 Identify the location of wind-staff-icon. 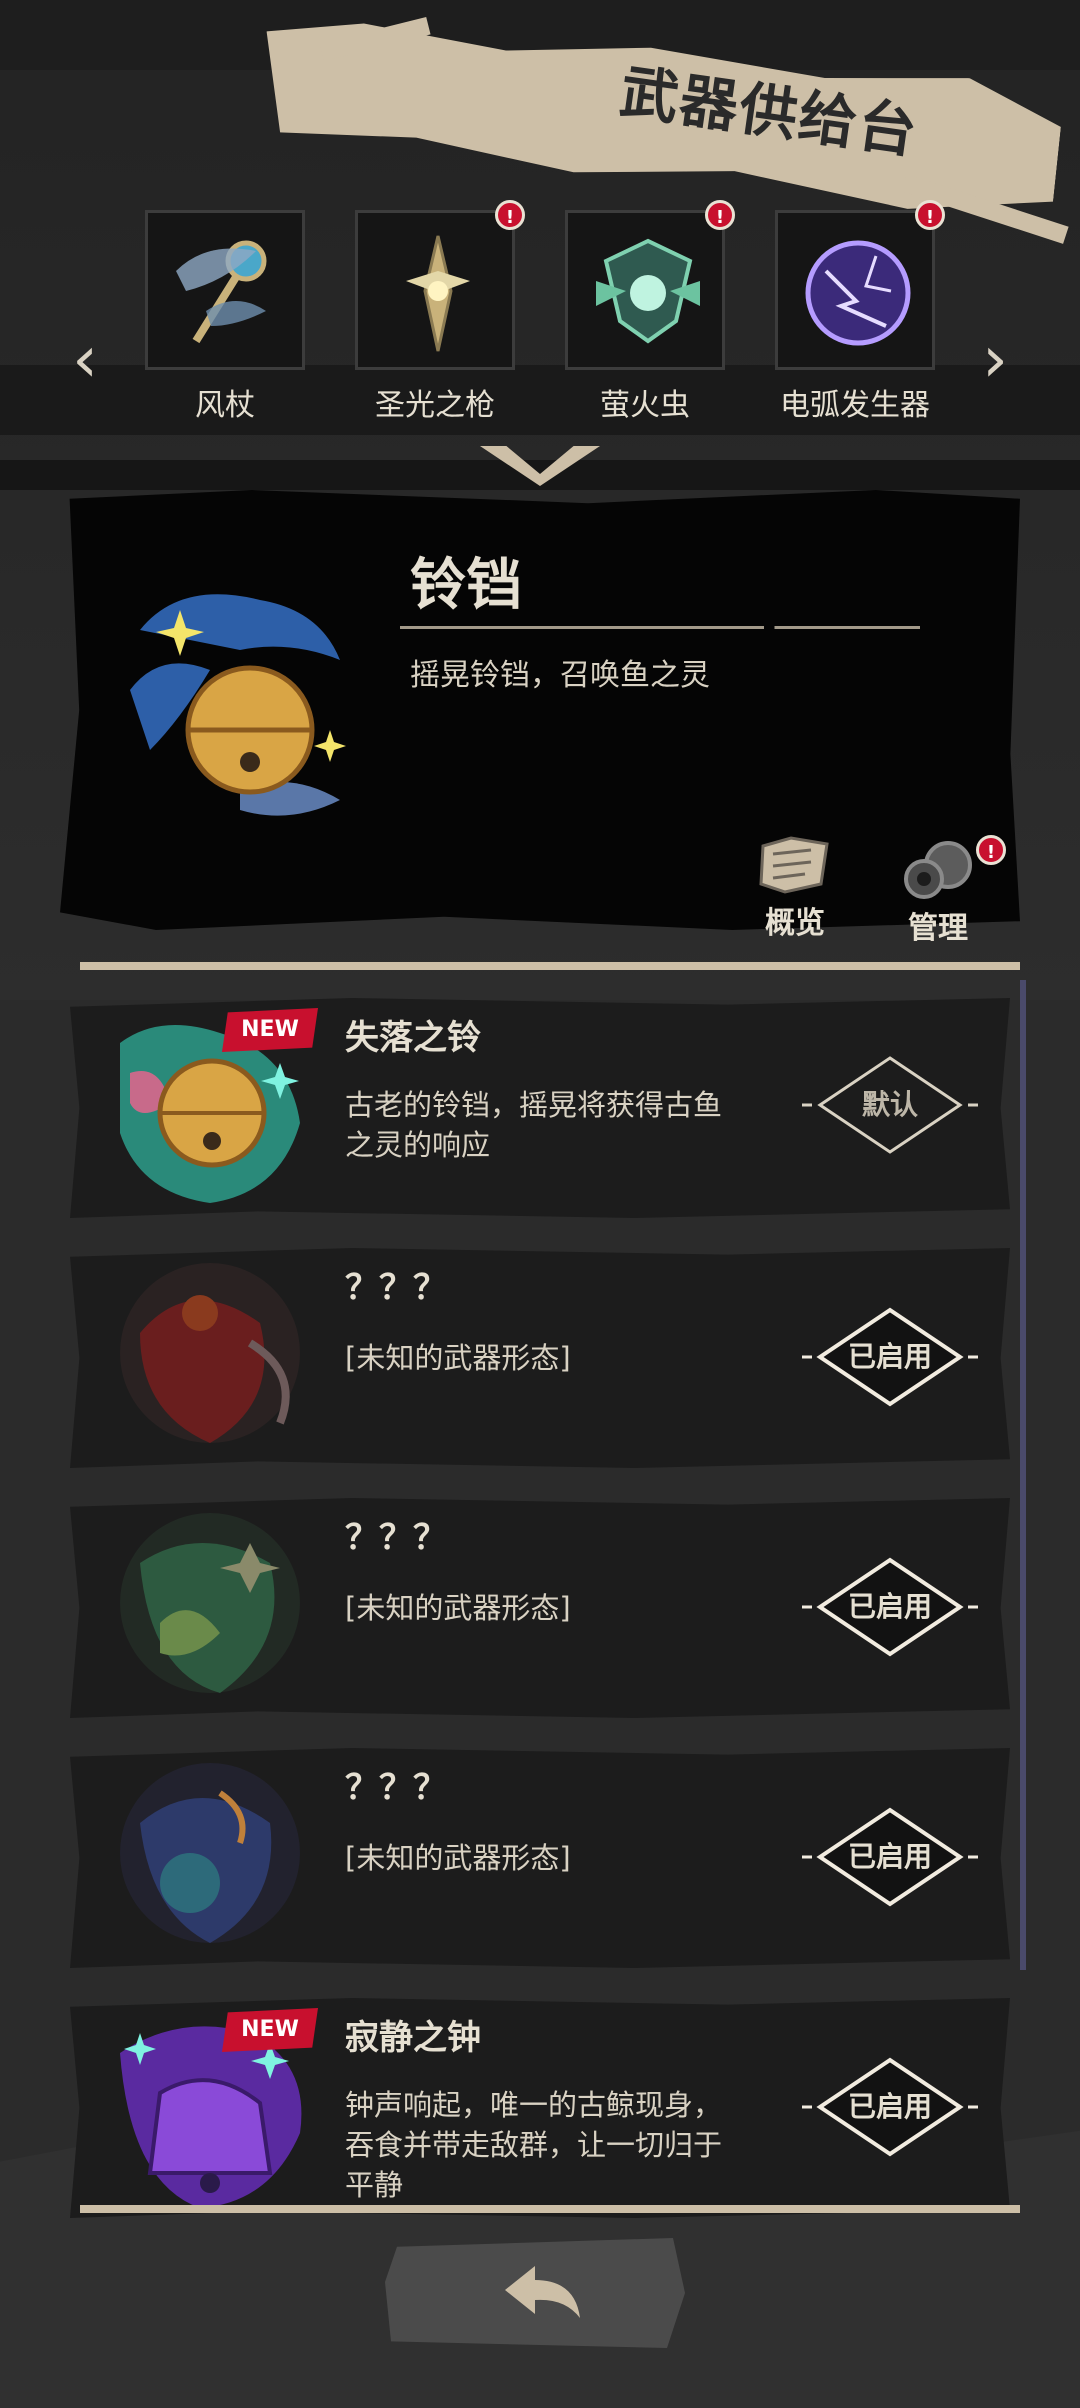
(221, 292).